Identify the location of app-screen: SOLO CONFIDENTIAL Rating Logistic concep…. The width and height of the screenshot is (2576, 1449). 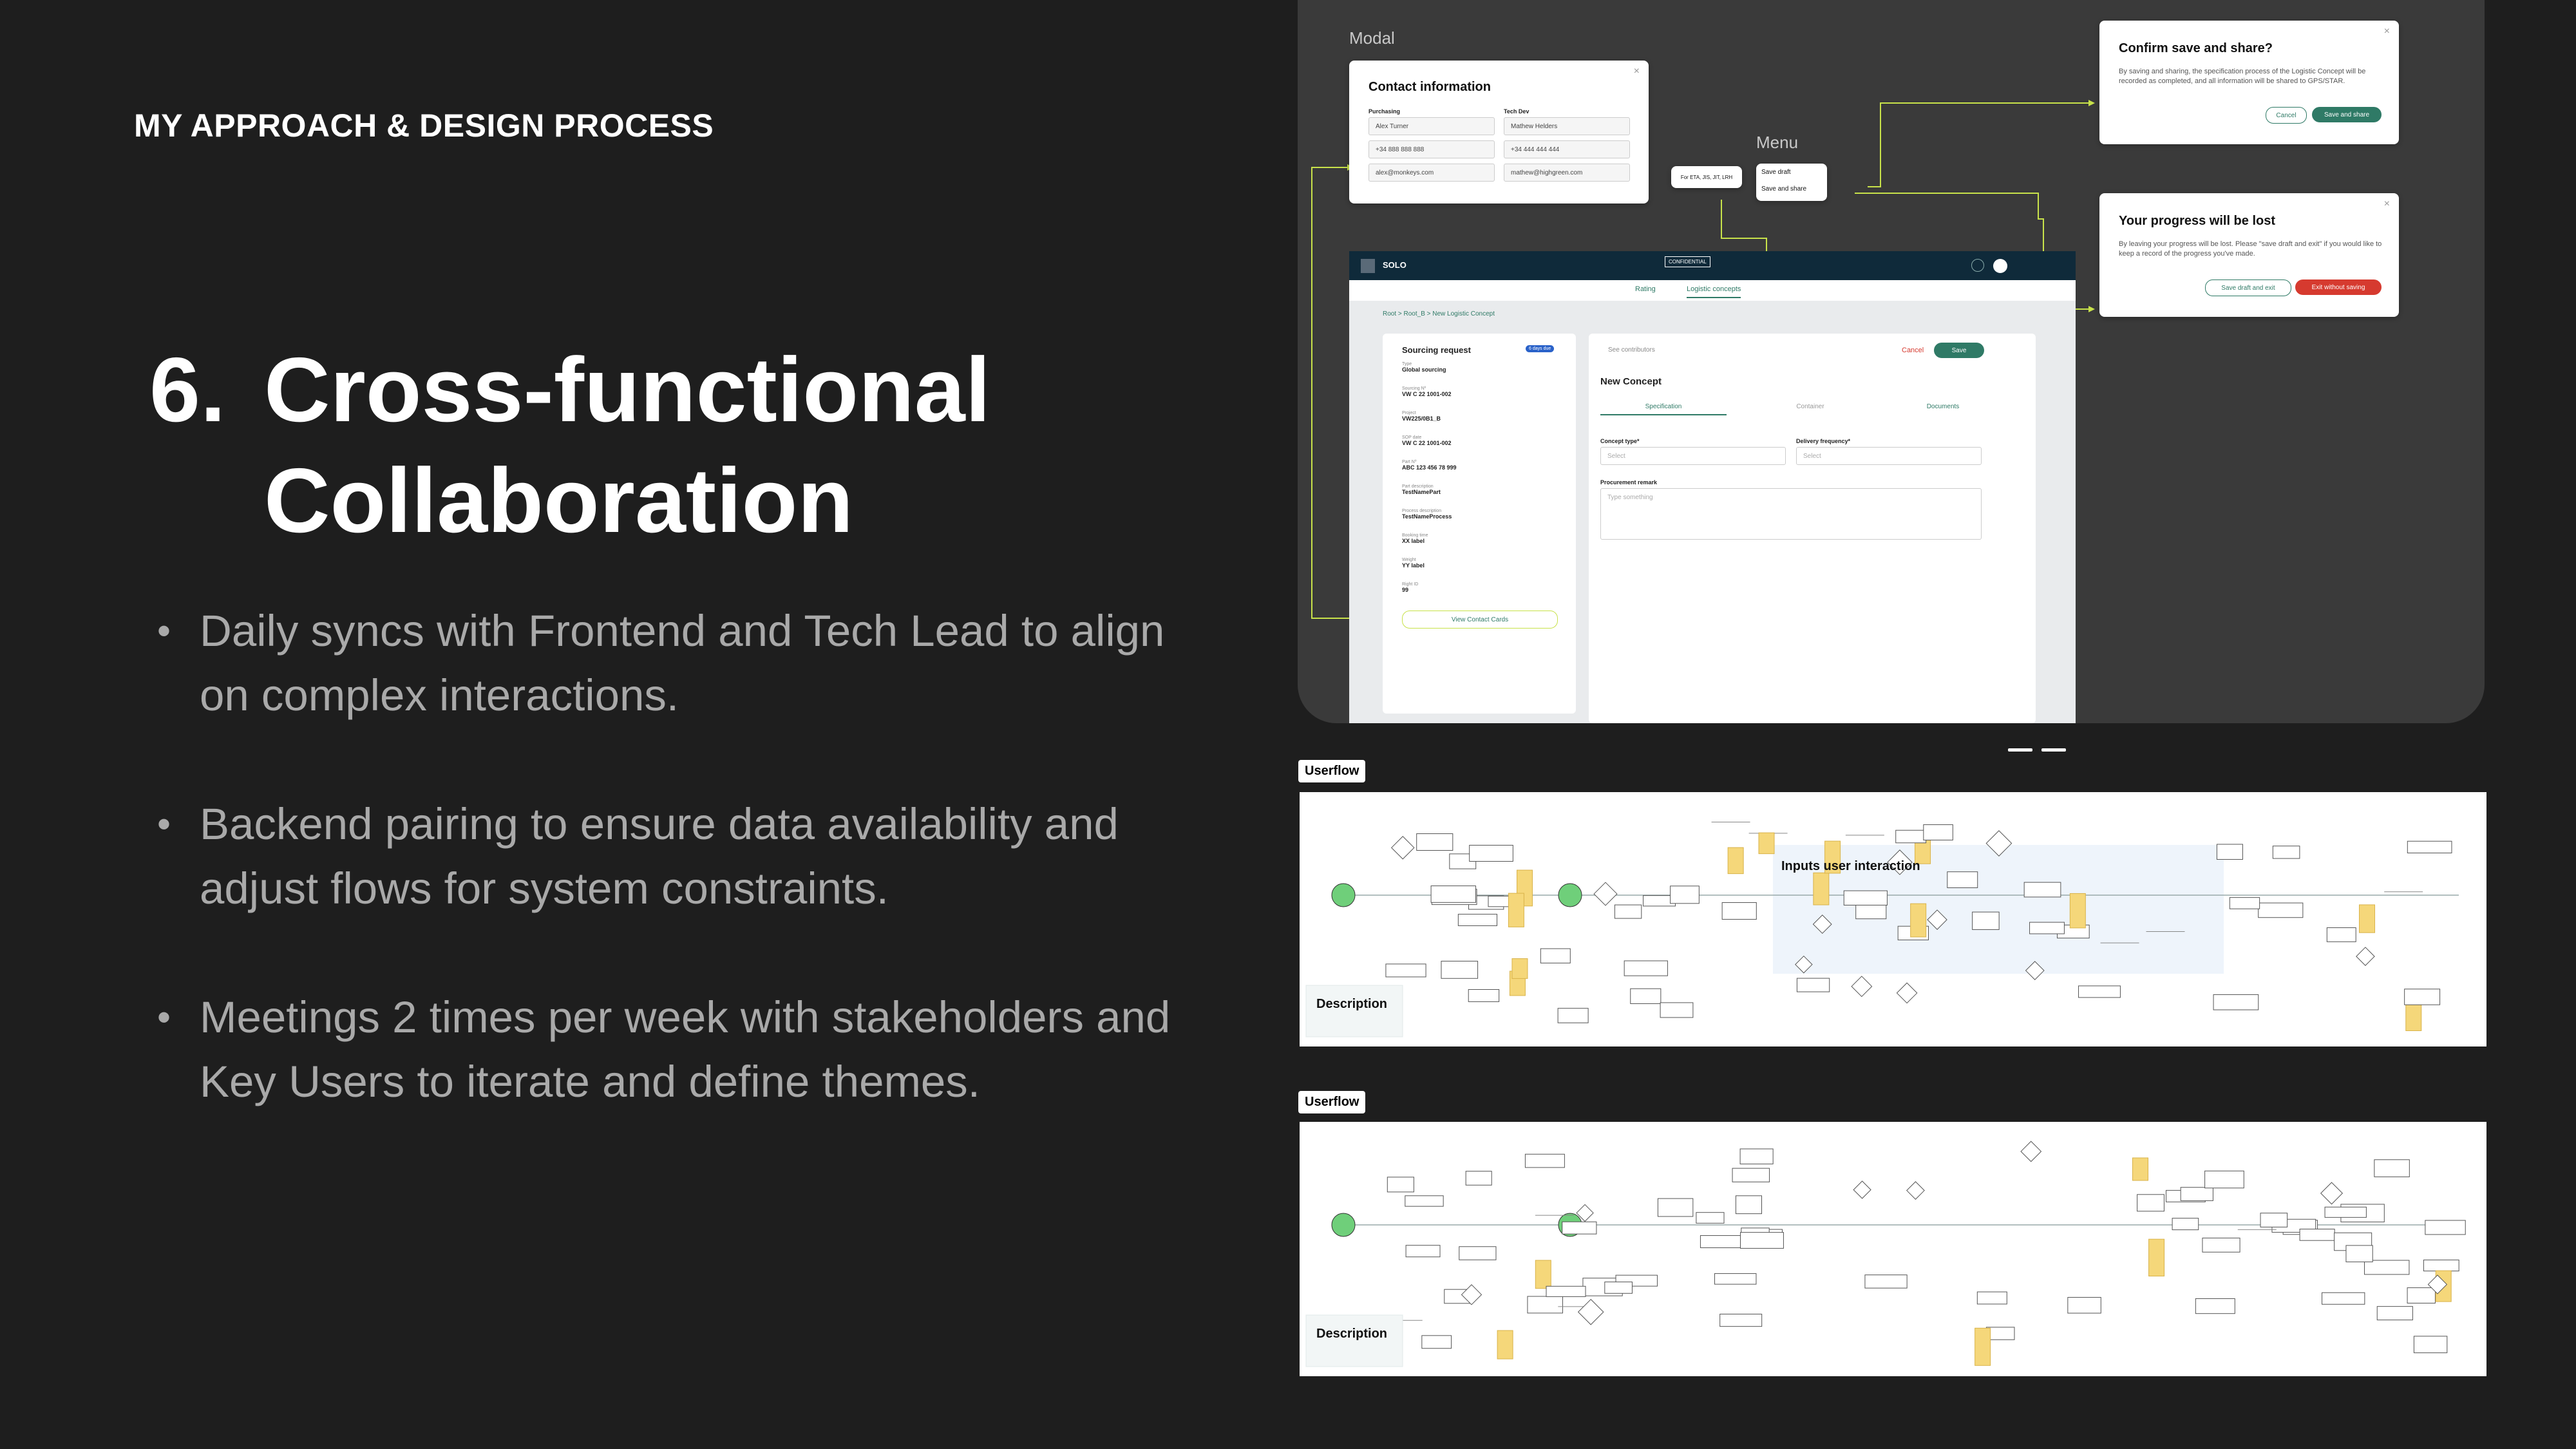
(1713, 487).